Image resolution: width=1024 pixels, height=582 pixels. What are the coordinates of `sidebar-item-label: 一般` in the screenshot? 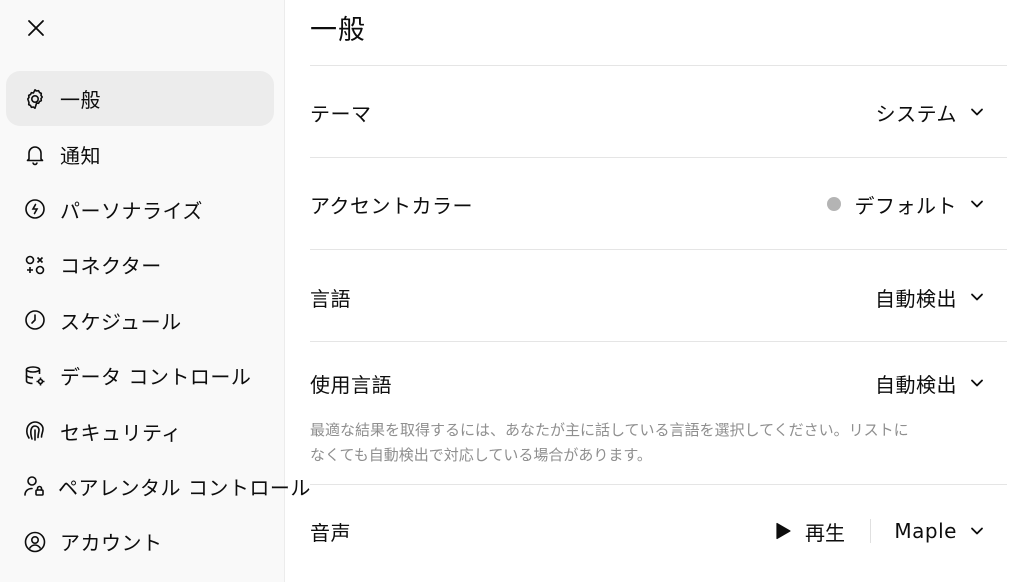 It's located at (80, 100).